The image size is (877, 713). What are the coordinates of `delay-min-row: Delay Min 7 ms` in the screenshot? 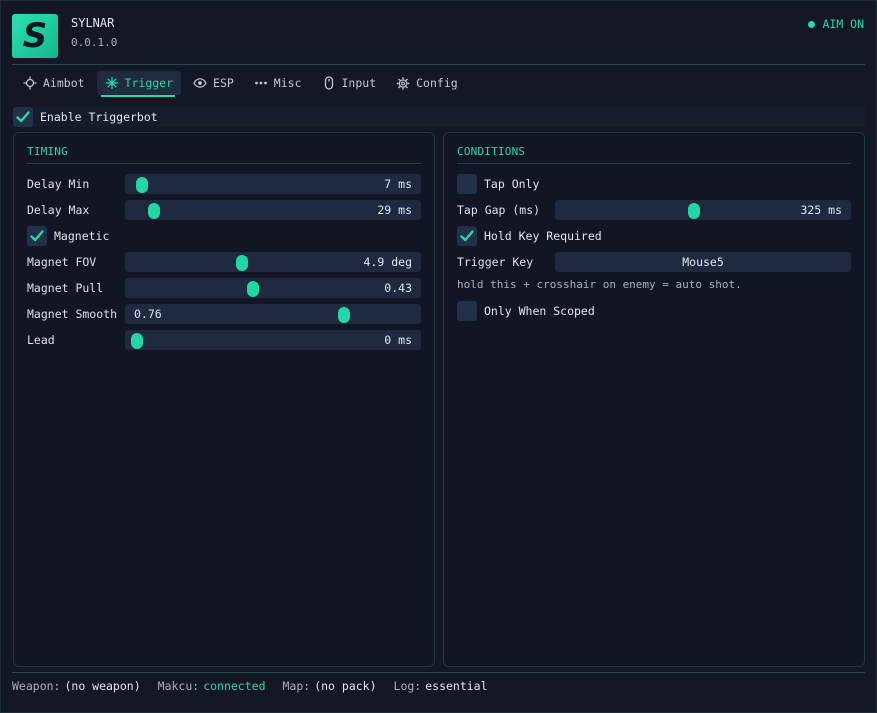 It's located at (224, 184).